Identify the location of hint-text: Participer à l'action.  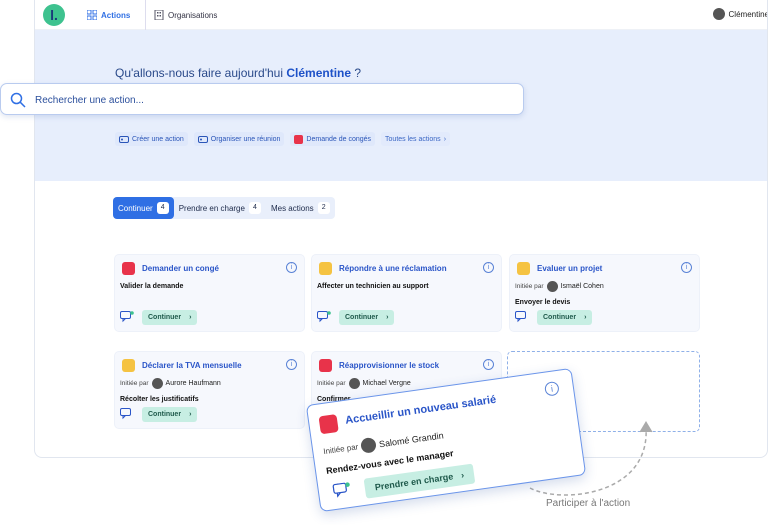
(588, 503).